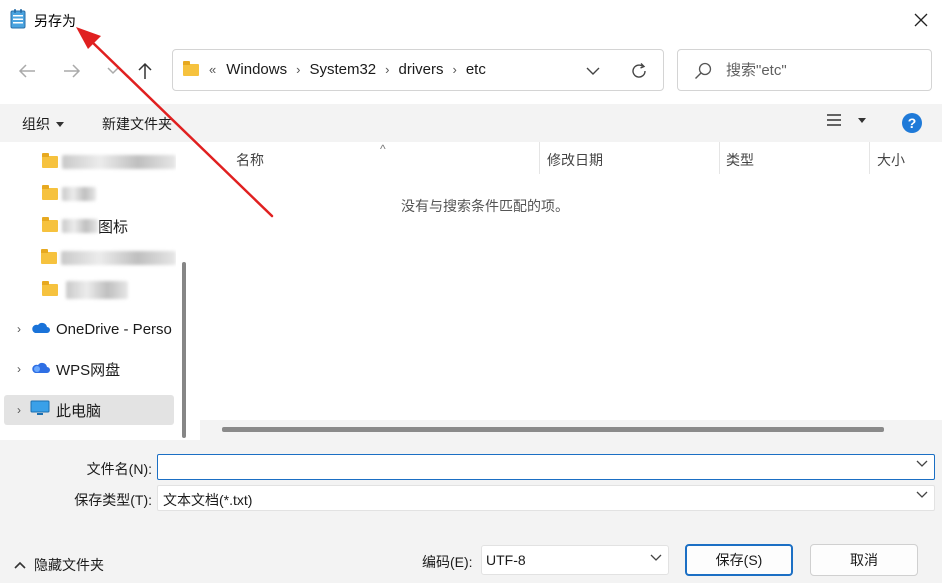 The width and height of the screenshot is (942, 583). I want to click on blurred-text, so click(80, 226).